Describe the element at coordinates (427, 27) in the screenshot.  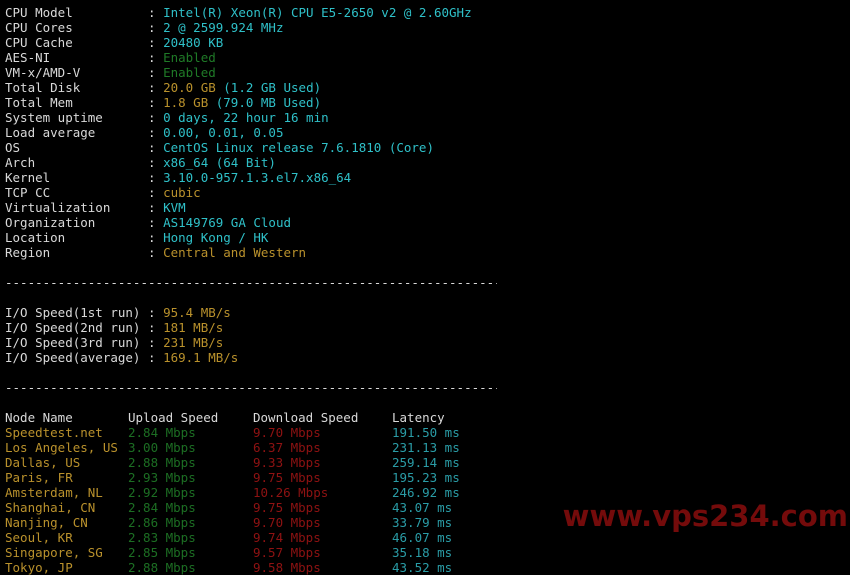
I see `sysinfo-row: CPU Cores: 2 @ 2599.924 MHz` at that location.